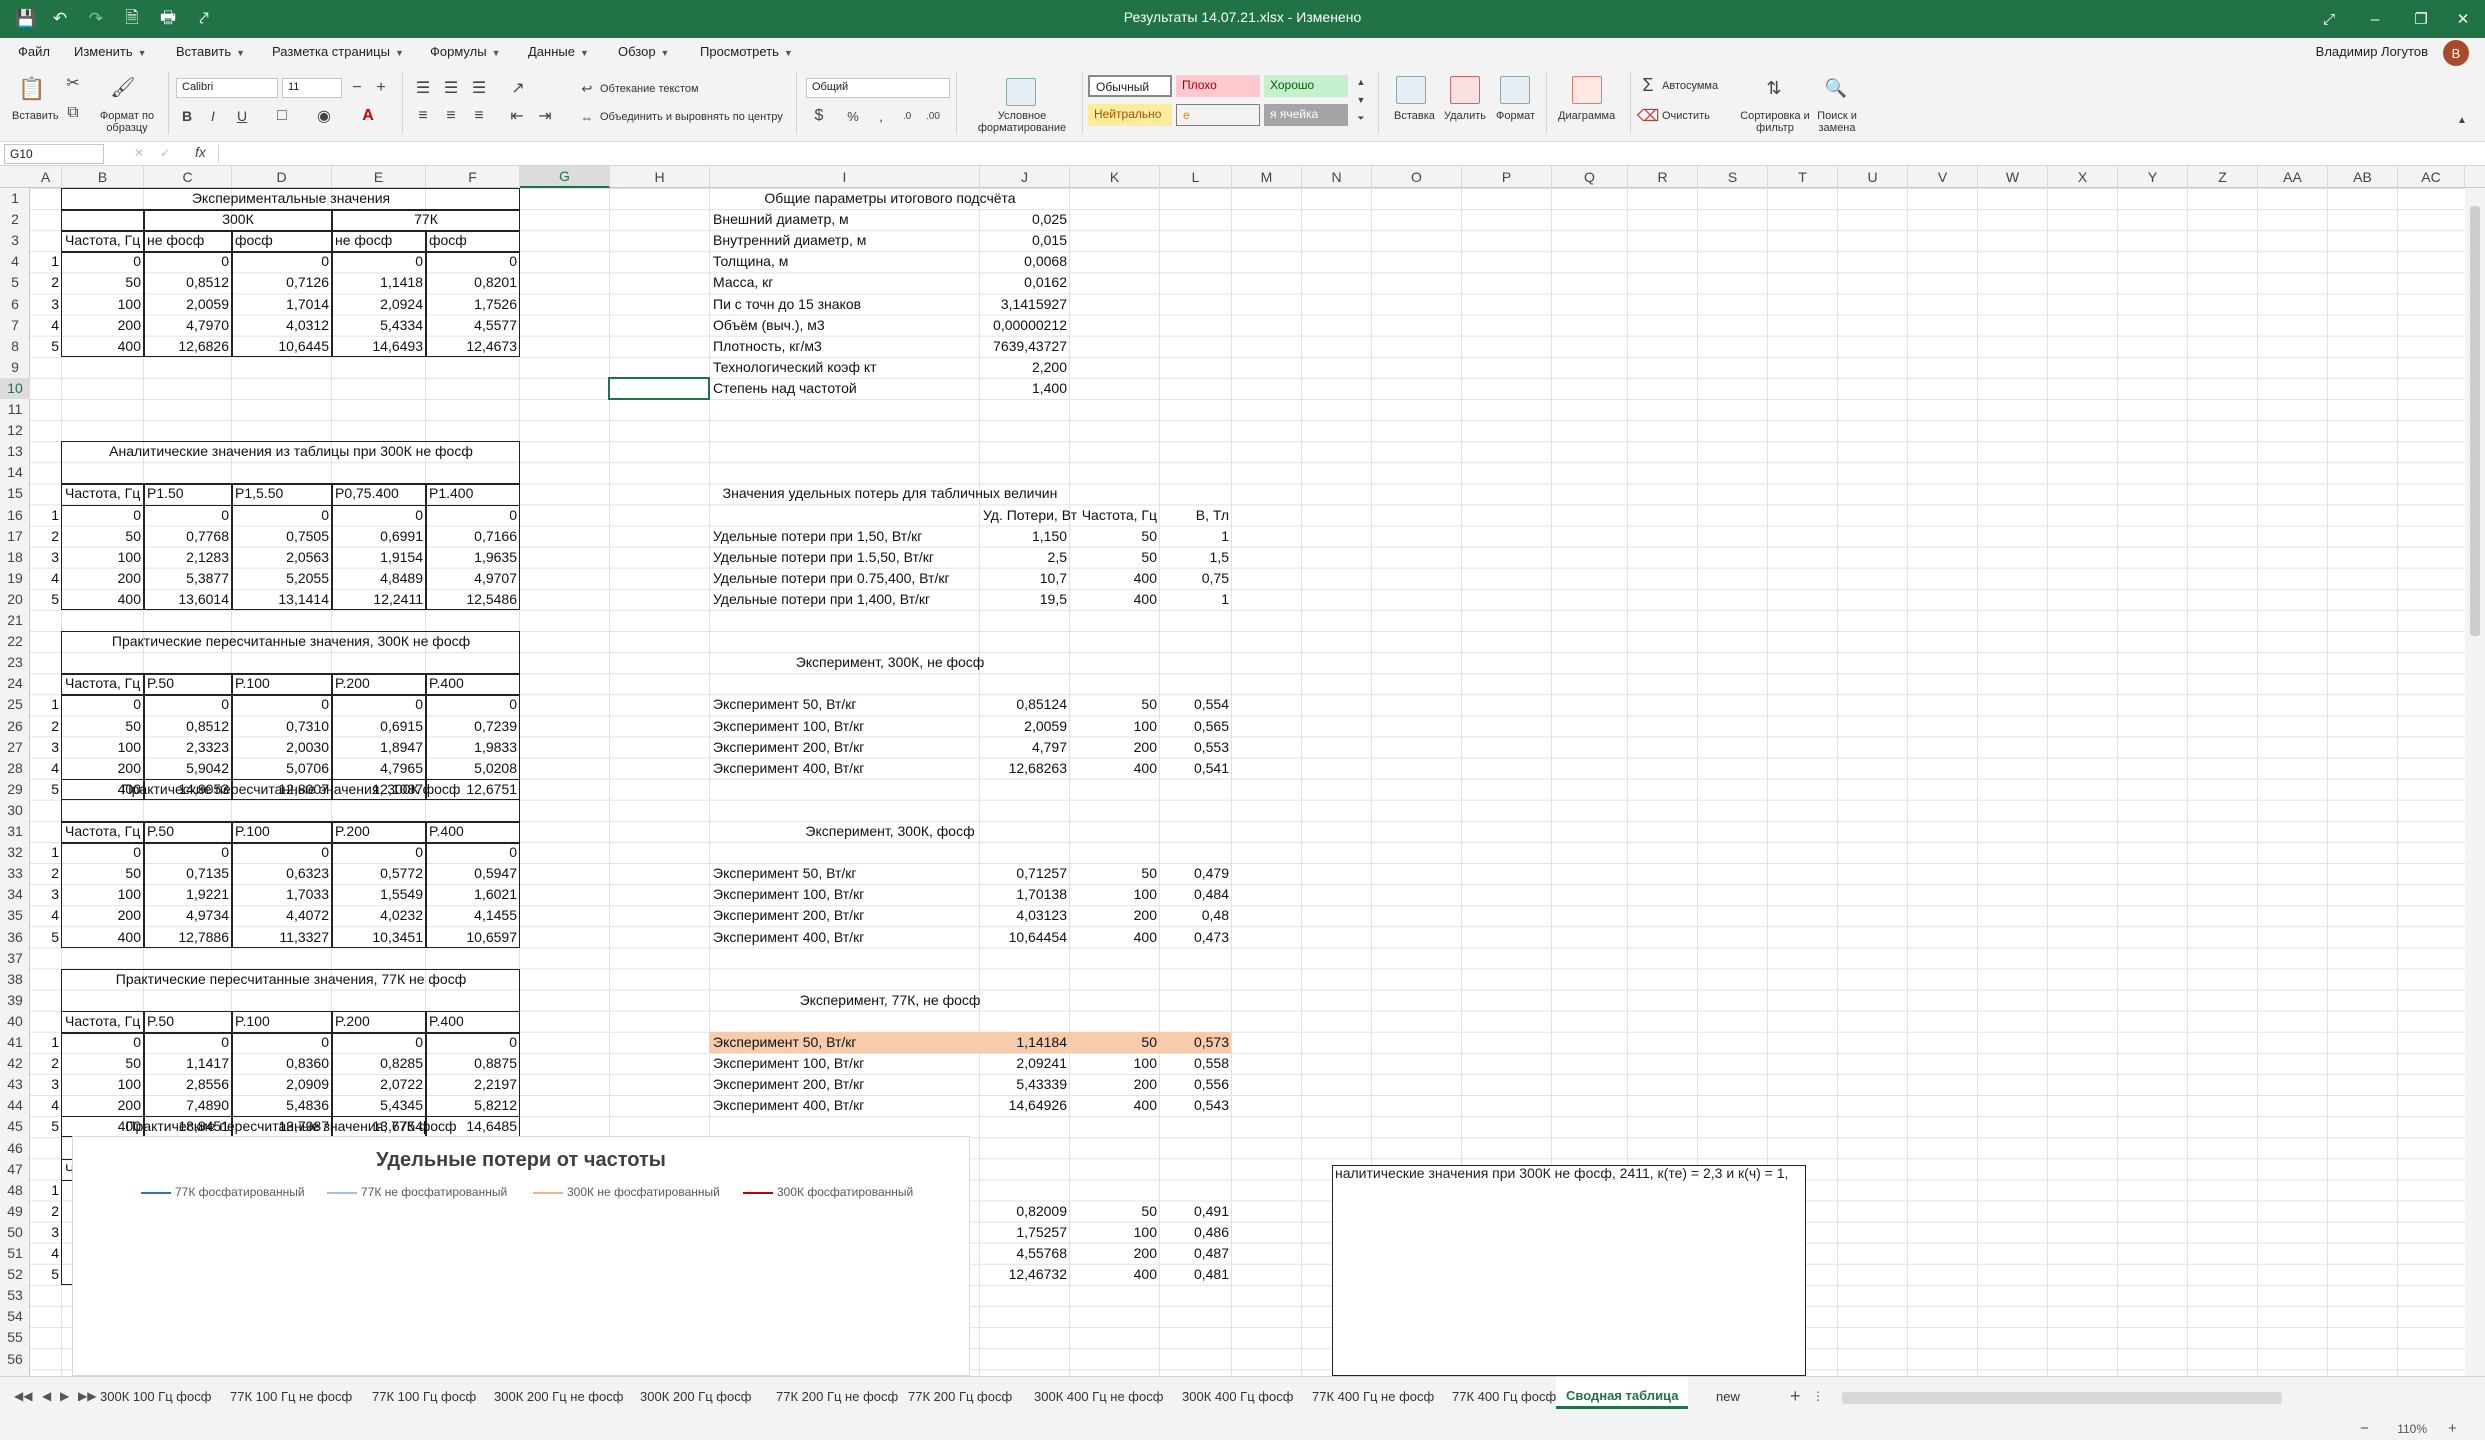  What do you see at coordinates (960, 1396) in the screenshot?
I see `sheet-tab: 77К 200 Гц фосф` at bounding box center [960, 1396].